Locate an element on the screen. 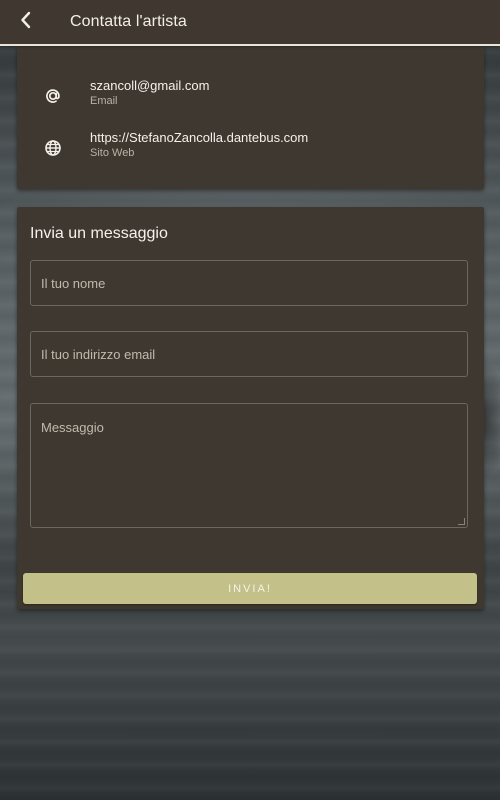 This screenshot has height=800, width=500. contact-email-row: szancoll@gmail.com Email is located at coordinates (250, 98).